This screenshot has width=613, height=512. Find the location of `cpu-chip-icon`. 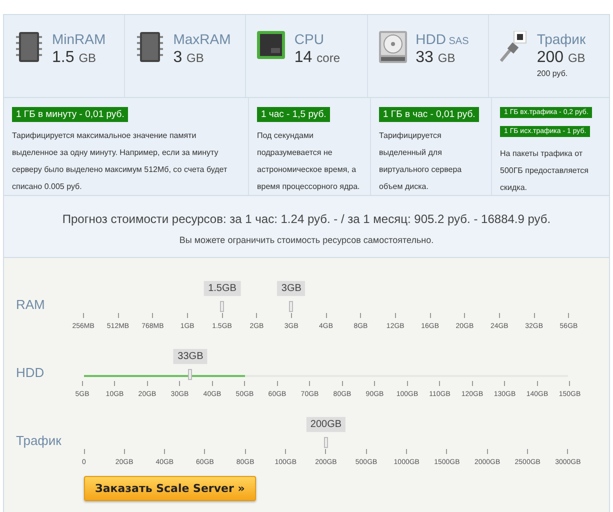

cpu-chip-icon is located at coordinates (271, 45).